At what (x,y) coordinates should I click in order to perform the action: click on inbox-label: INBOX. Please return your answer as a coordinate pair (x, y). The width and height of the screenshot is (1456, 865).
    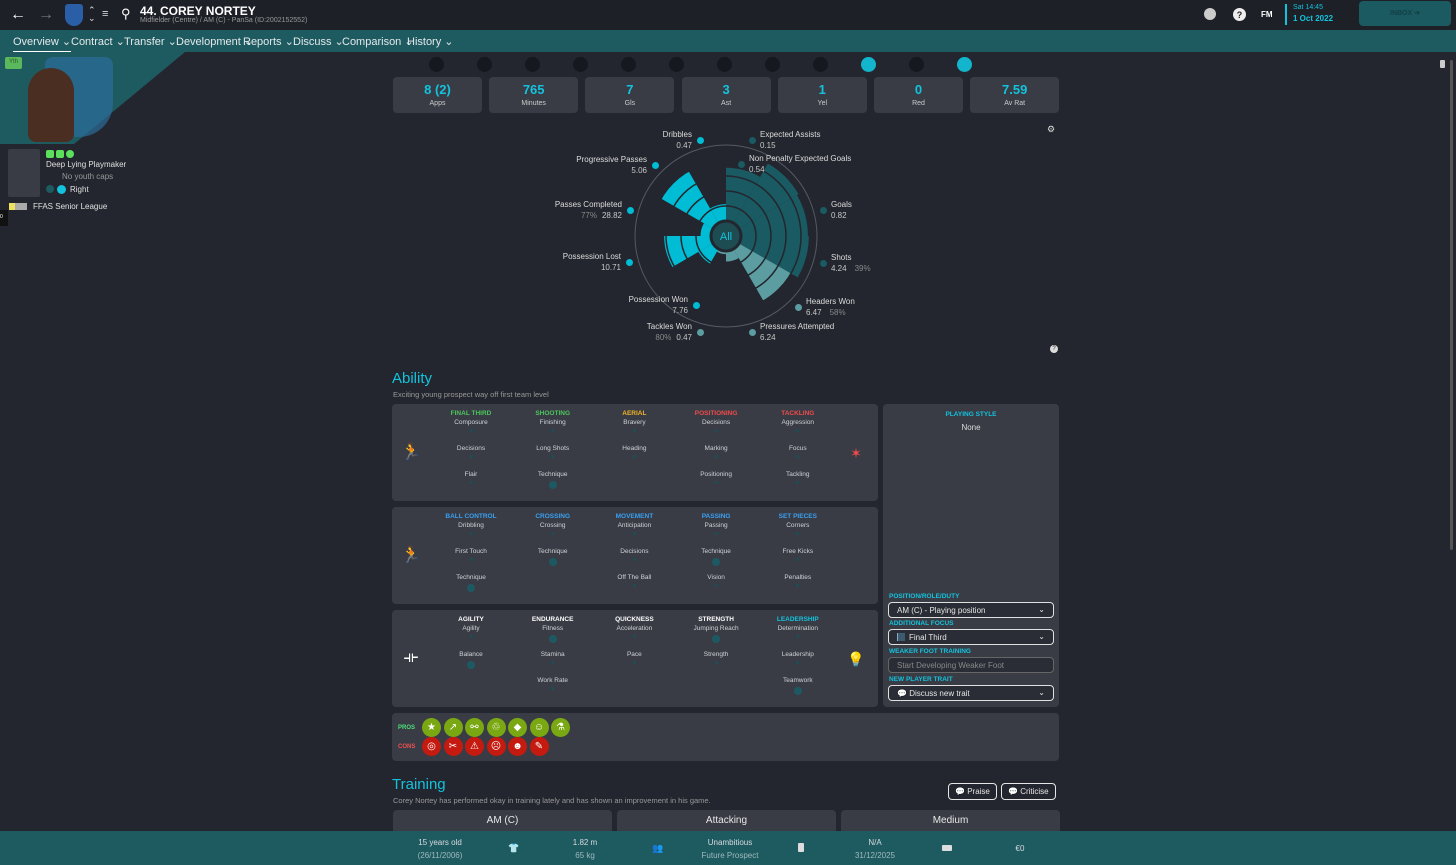
    Looking at the image, I should click on (1401, 13).